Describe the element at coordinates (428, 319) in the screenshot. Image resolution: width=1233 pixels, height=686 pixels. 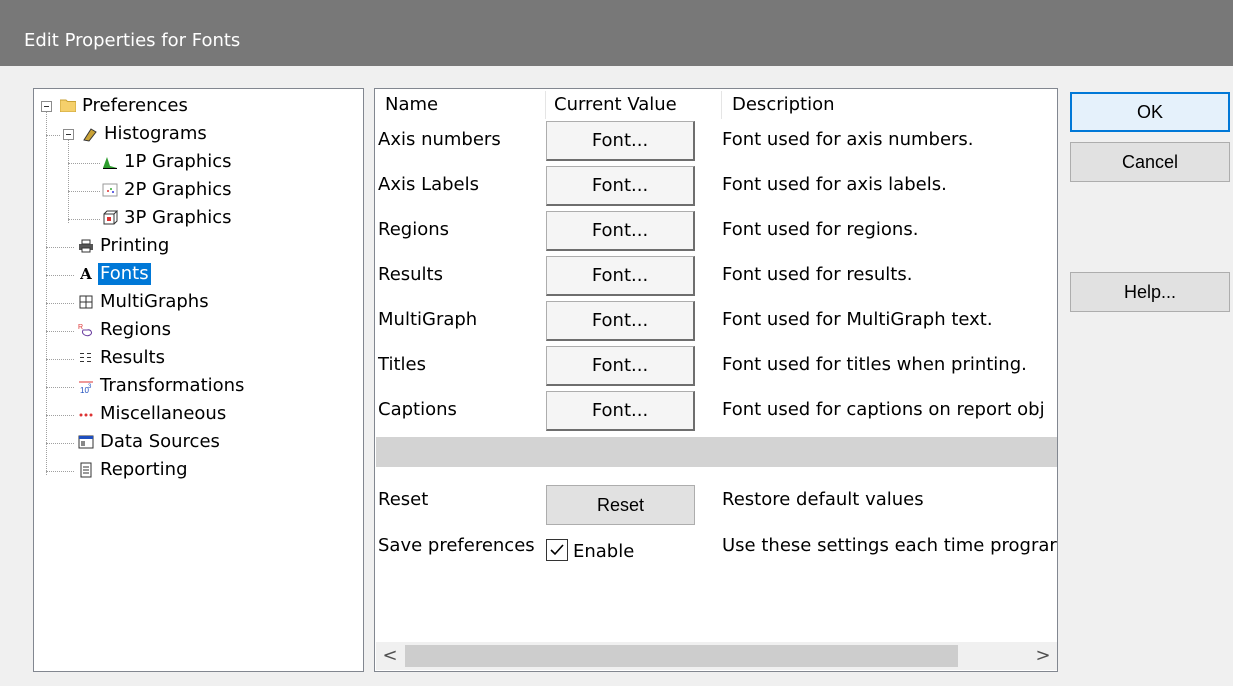
I see `property-name: MultiGraph` at that location.